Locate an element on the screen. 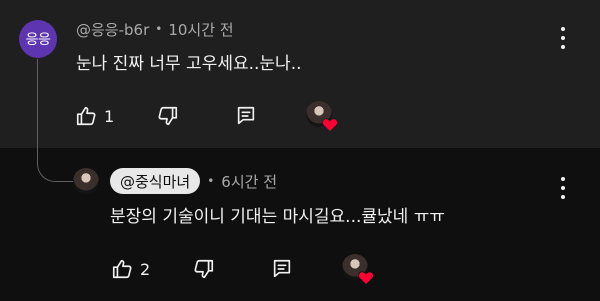  like-count: 1 is located at coordinates (109, 116).